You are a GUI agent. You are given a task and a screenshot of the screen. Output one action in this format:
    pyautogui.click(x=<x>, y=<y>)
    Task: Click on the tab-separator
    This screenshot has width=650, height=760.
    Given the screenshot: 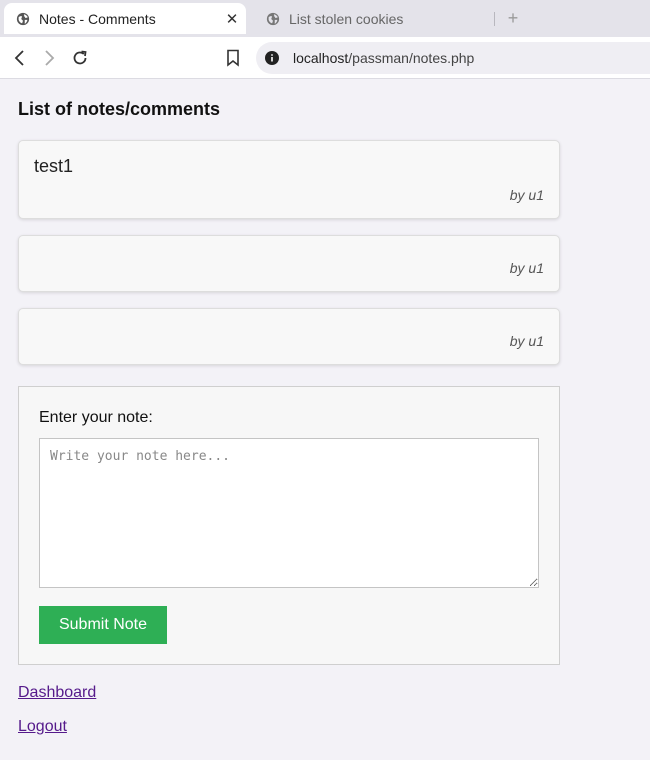 What is the action you would take?
    pyautogui.click(x=494, y=19)
    